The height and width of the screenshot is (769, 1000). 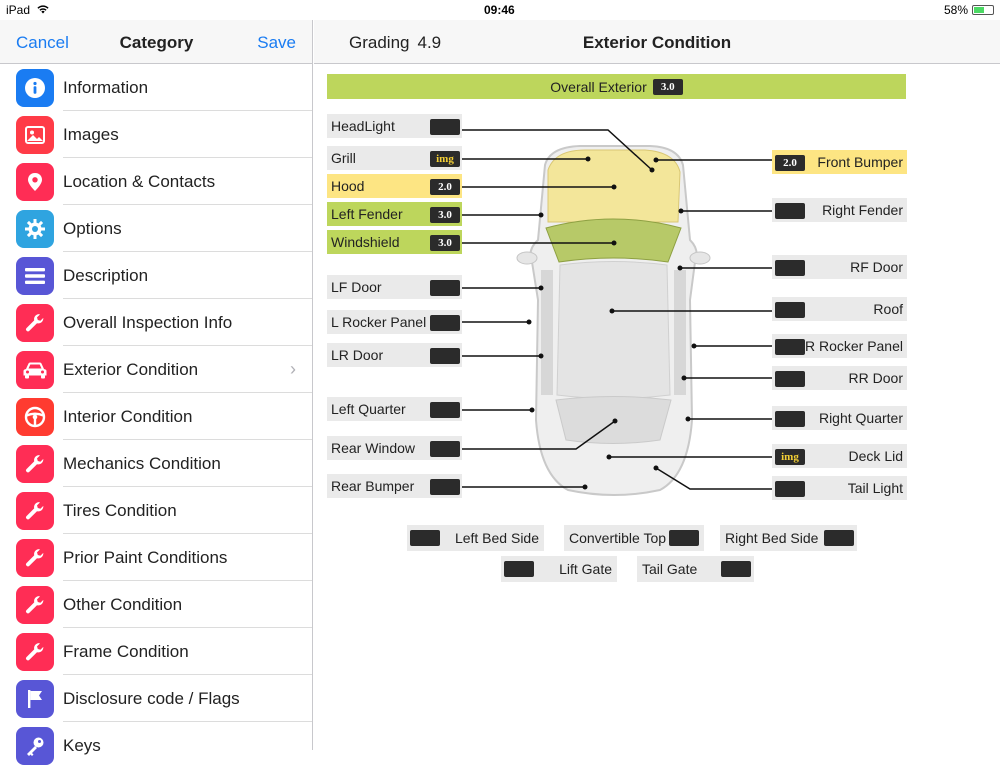 What do you see at coordinates (839, 418) in the screenshot?
I see `part-right-quarter: Right Quarter` at bounding box center [839, 418].